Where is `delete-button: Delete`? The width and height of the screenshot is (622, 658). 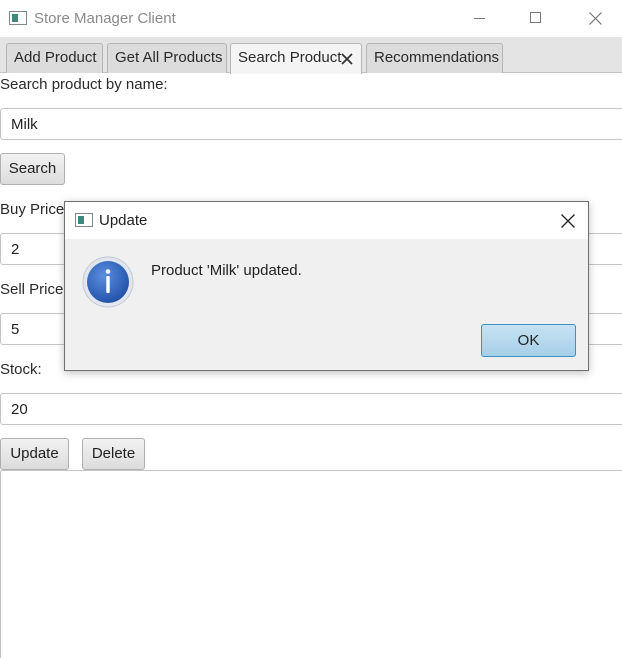
delete-button: Delete is located at coordinates (113, 454).